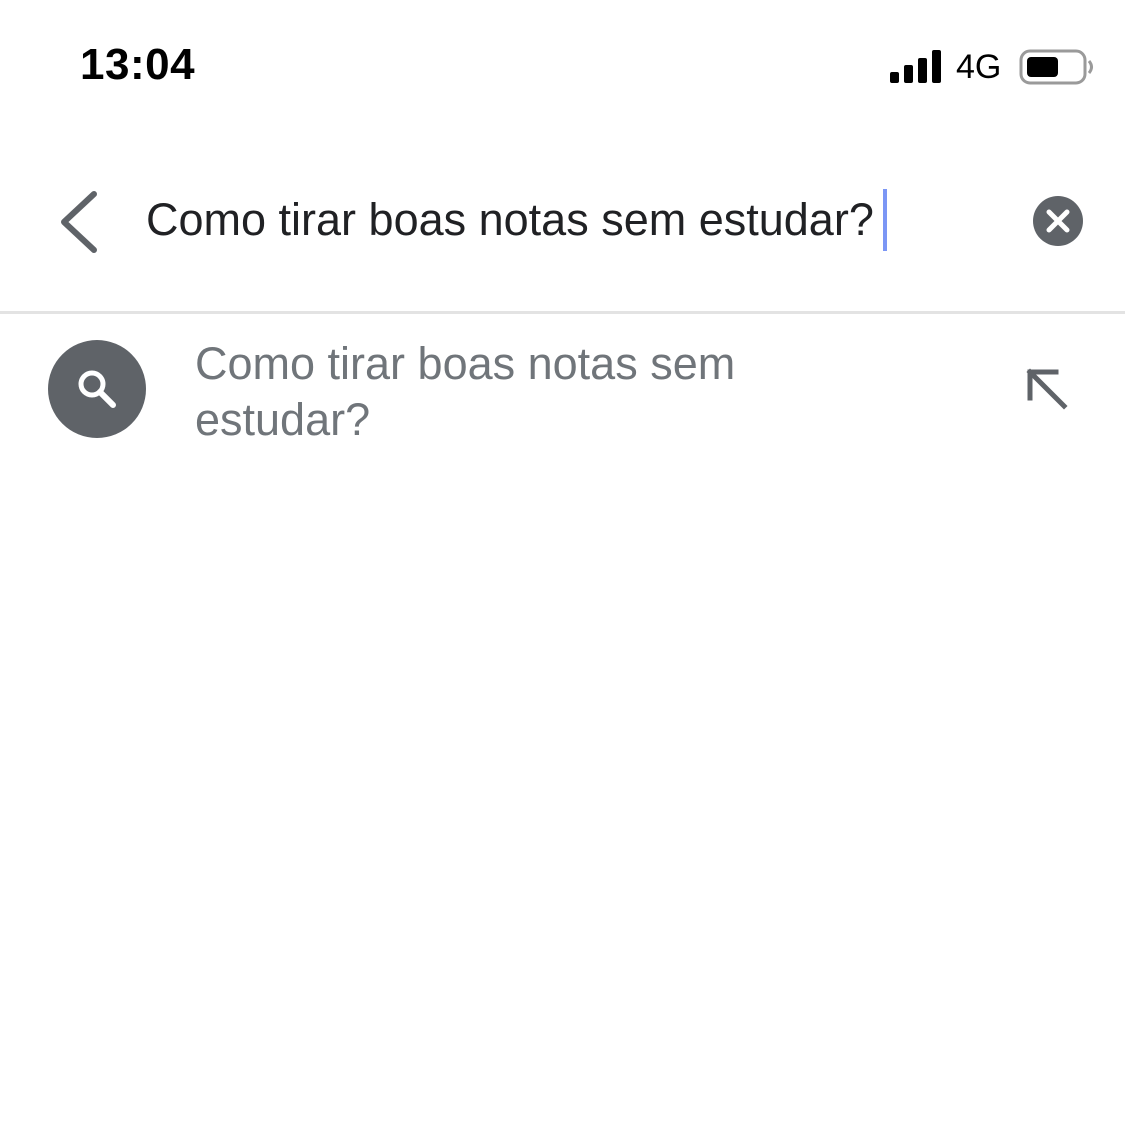 This screenshot has width=1125, height=1125. I want to click on clear-search-button, so click(1058, 221).